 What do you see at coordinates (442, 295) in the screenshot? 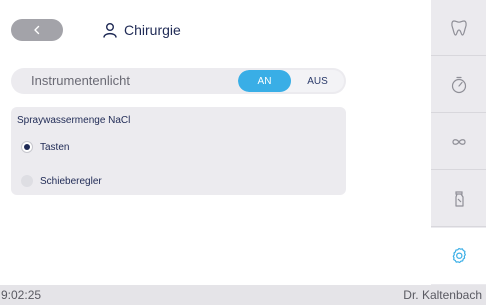
I see `logged-in-user: Dr. Kaltenbach` at bounding box center [442, 295].